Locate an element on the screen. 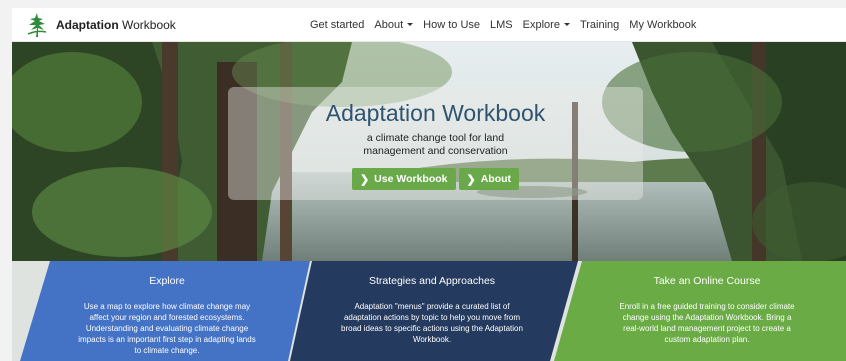 The image size is (846, 361). panel-body-line: custom adaptation plan. is located at coordinates (707, 339).